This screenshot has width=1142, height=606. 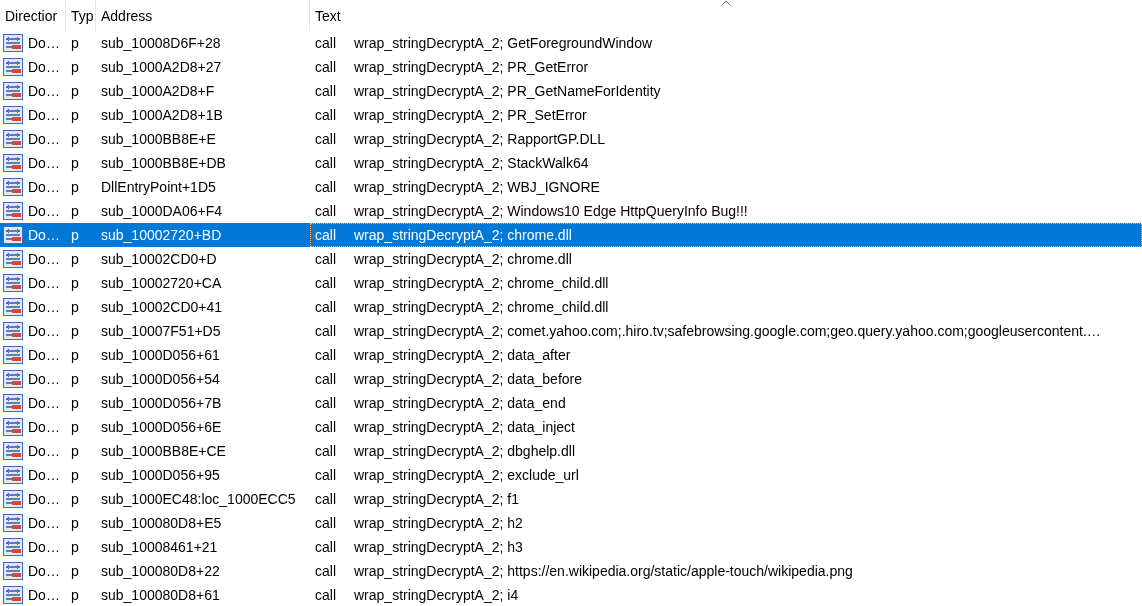 What do you see at coordinates (571, 91) in the screenshot?
I see `table-row: Do… p sub_1000A2D8+F call wrap_stringDecryptA_2; PR_GetNameForIdentity` at bounding box center [571, 91].